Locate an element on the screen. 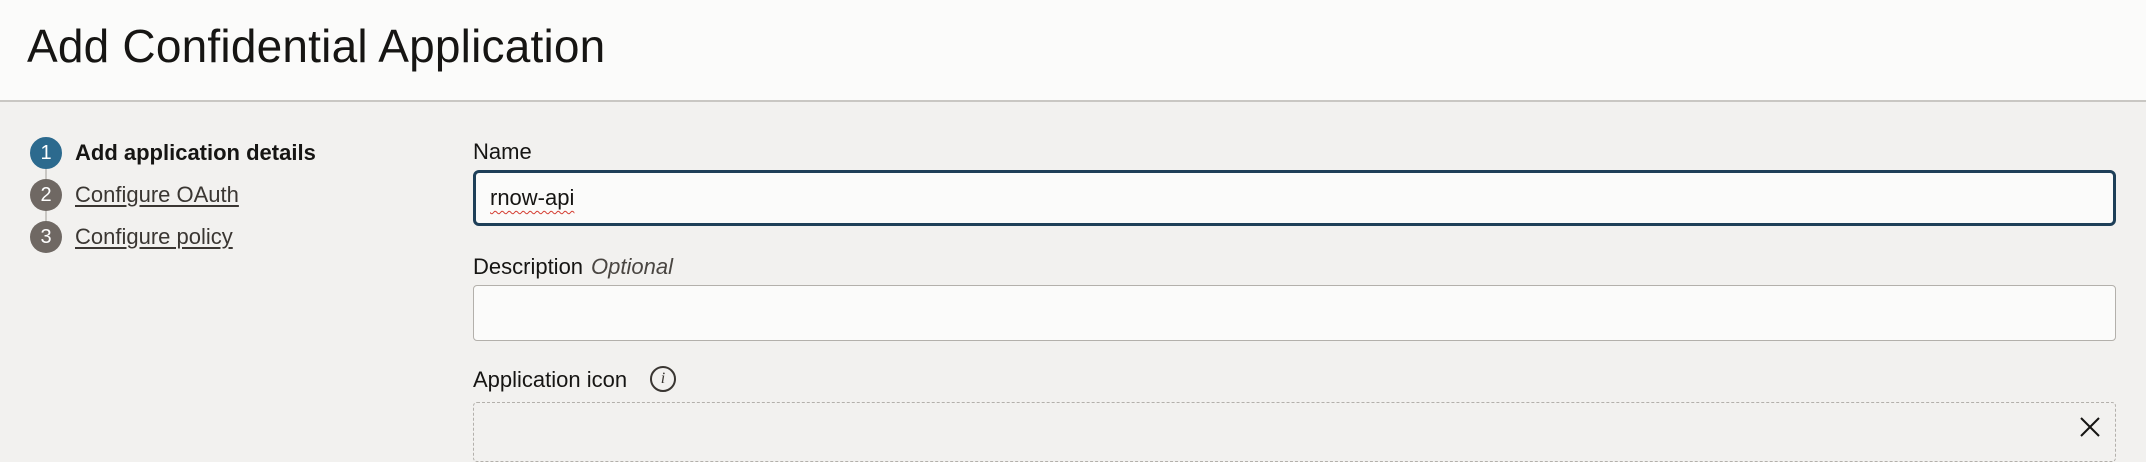 The image size is (2146, 462). step-configure-policy: 3 Configure policy is located at coordinates (131, 237).